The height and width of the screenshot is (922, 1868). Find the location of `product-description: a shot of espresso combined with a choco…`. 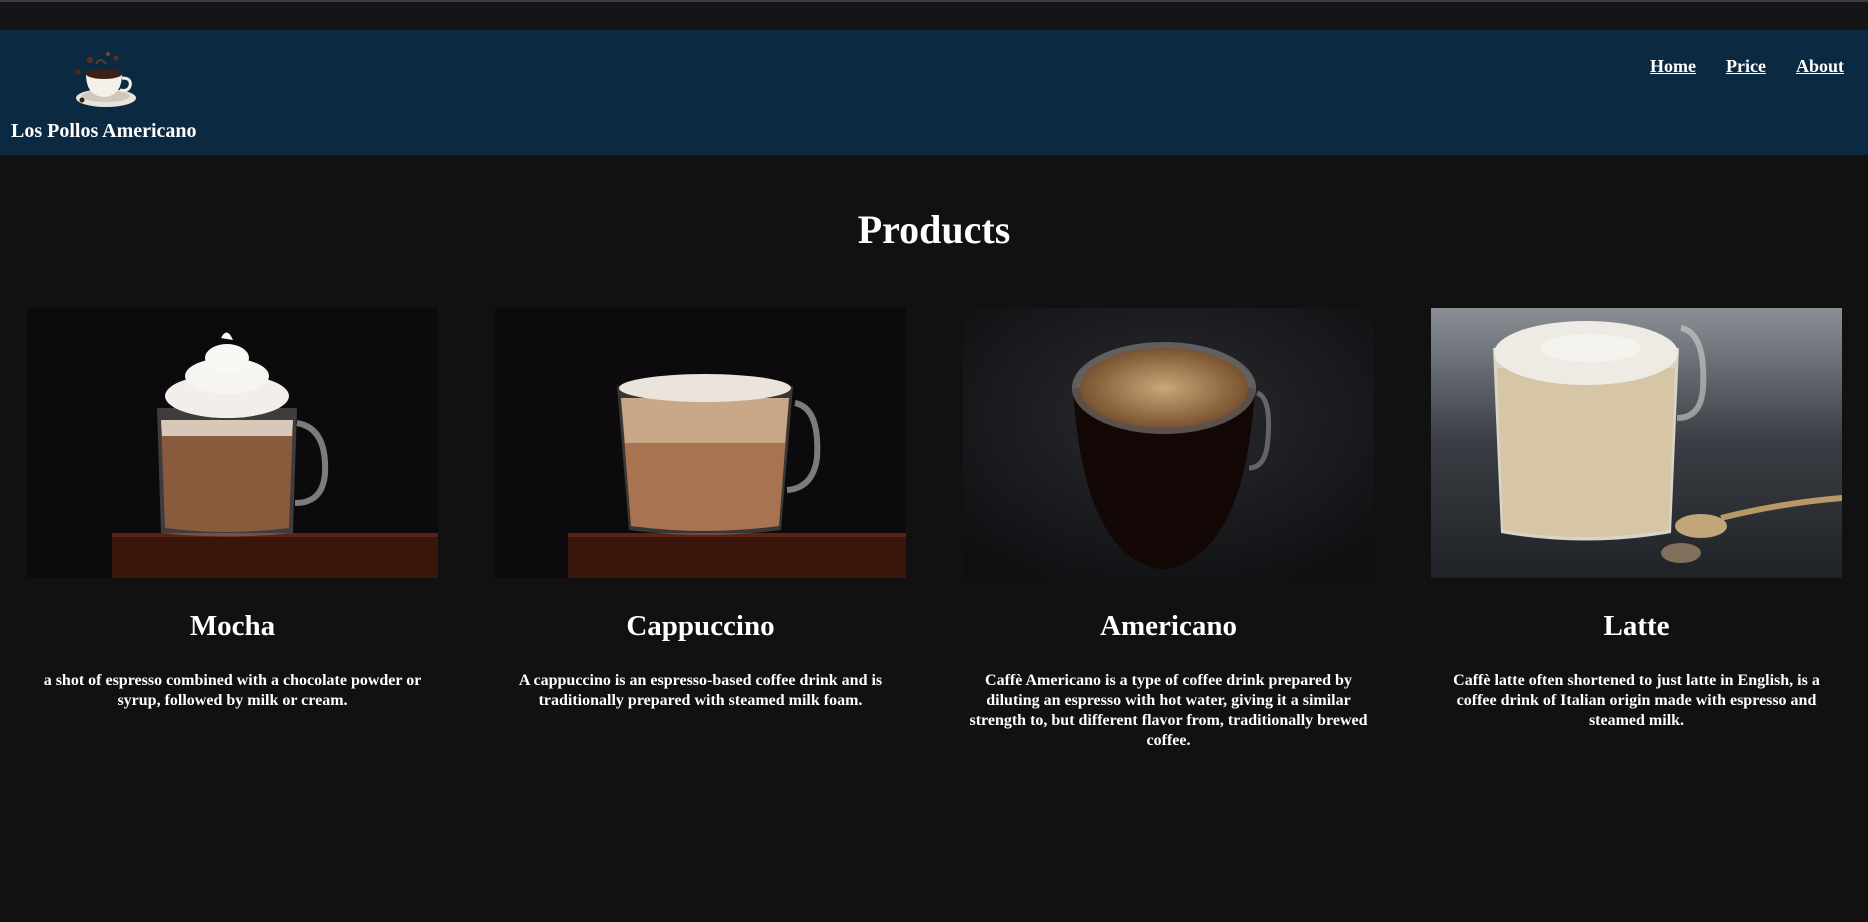

product-description: a shot of espresso combined with a choco… is located at coordinates (232, 690).